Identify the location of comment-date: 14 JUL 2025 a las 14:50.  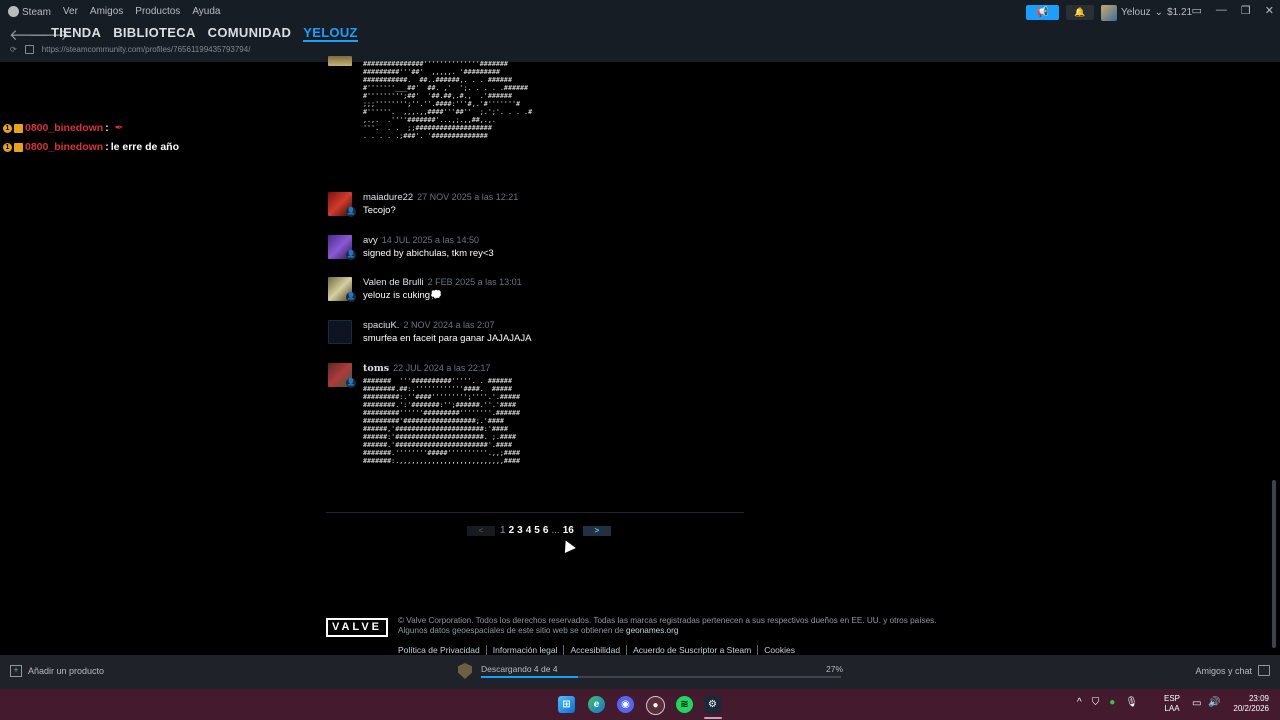
(430, 240).